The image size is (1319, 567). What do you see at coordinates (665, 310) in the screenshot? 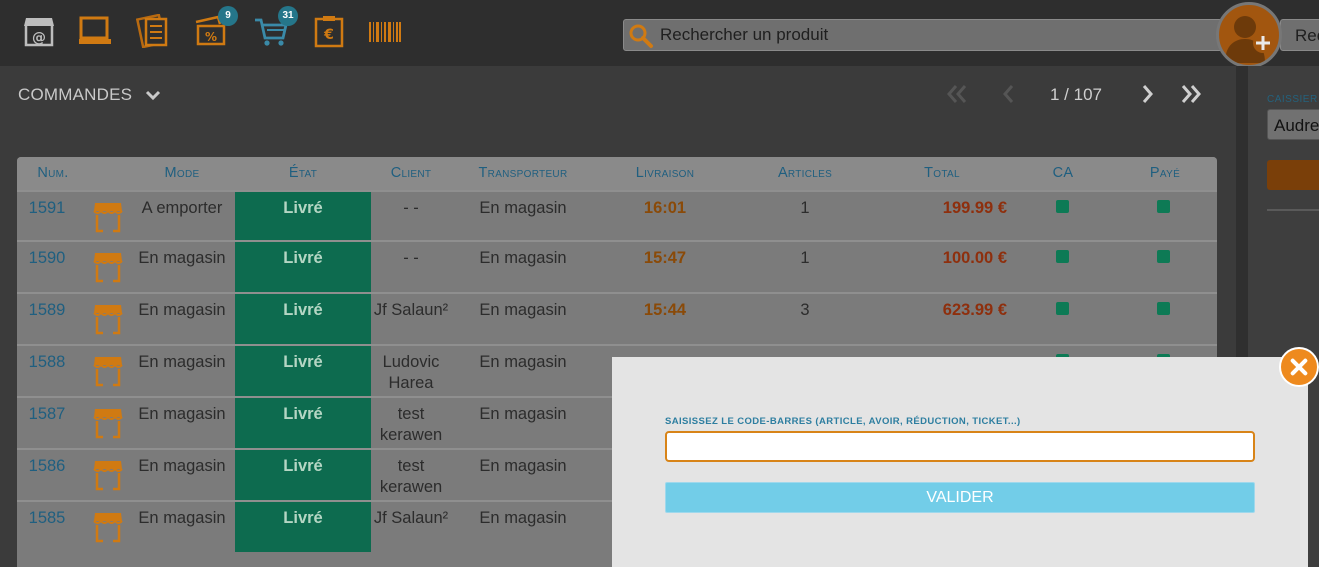
I see `order-delivery: 15:44` at bounding box center [665, 310].